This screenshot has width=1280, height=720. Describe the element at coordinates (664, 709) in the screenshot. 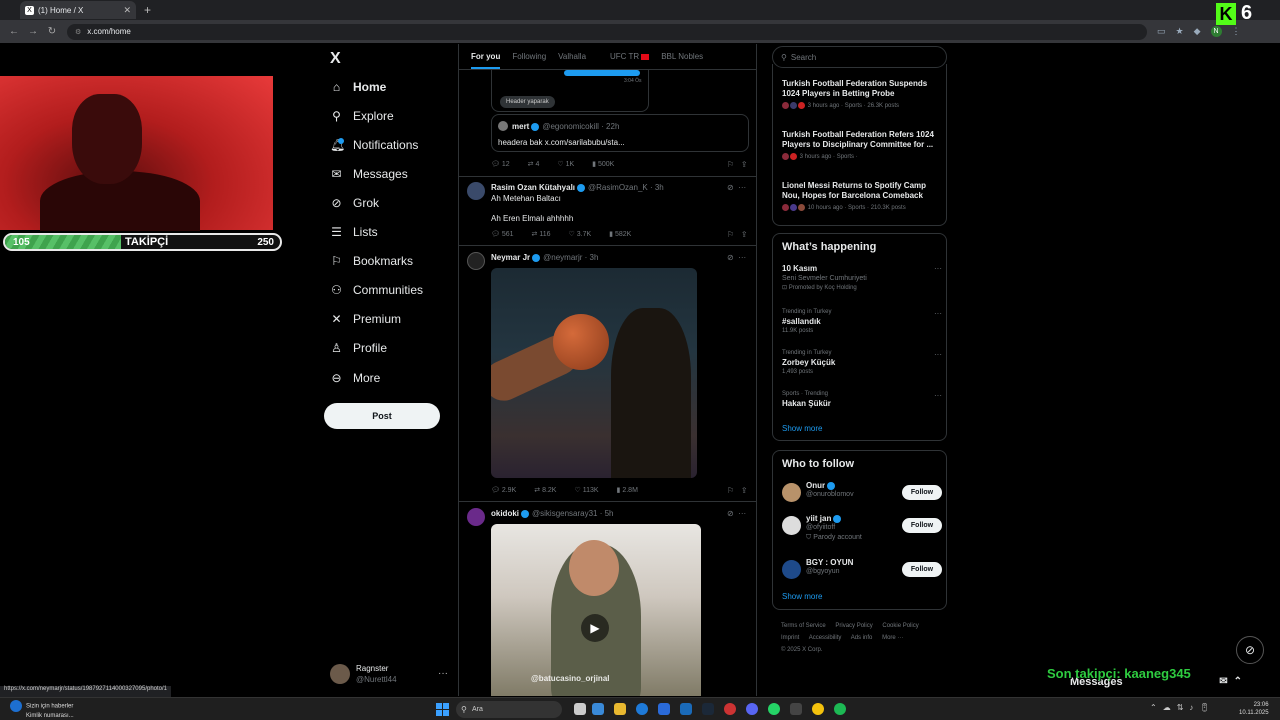

I see `store-icon` at that location.